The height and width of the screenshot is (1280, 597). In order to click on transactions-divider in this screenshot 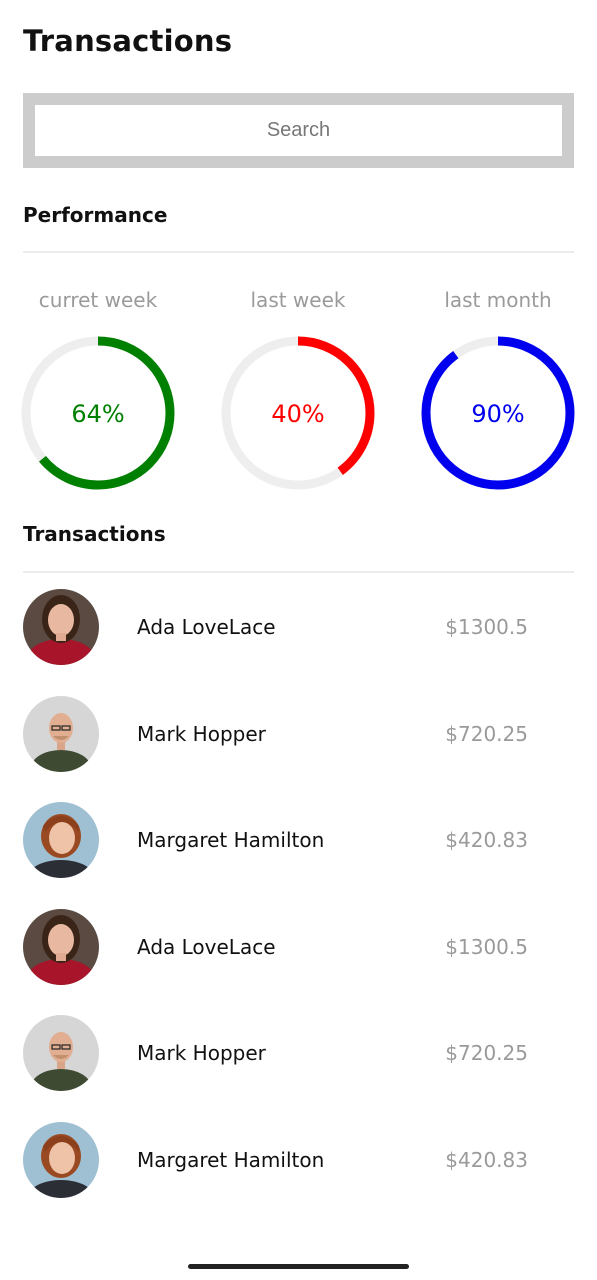, I will do `click(298, 572)`.